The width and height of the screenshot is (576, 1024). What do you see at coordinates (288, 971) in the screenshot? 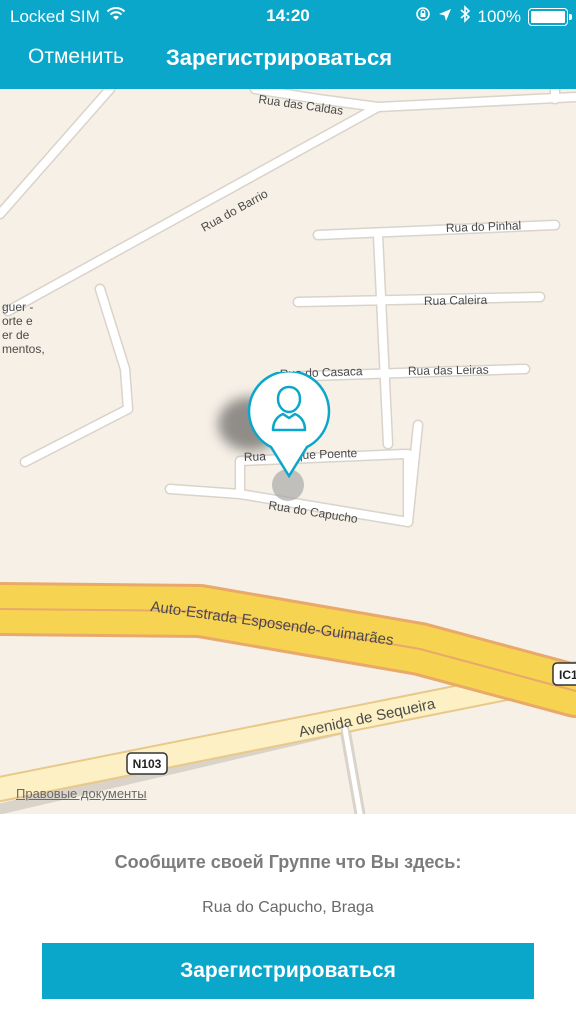
I see `register-button: Зарегистрироваться` at bounding box center [288, 971].